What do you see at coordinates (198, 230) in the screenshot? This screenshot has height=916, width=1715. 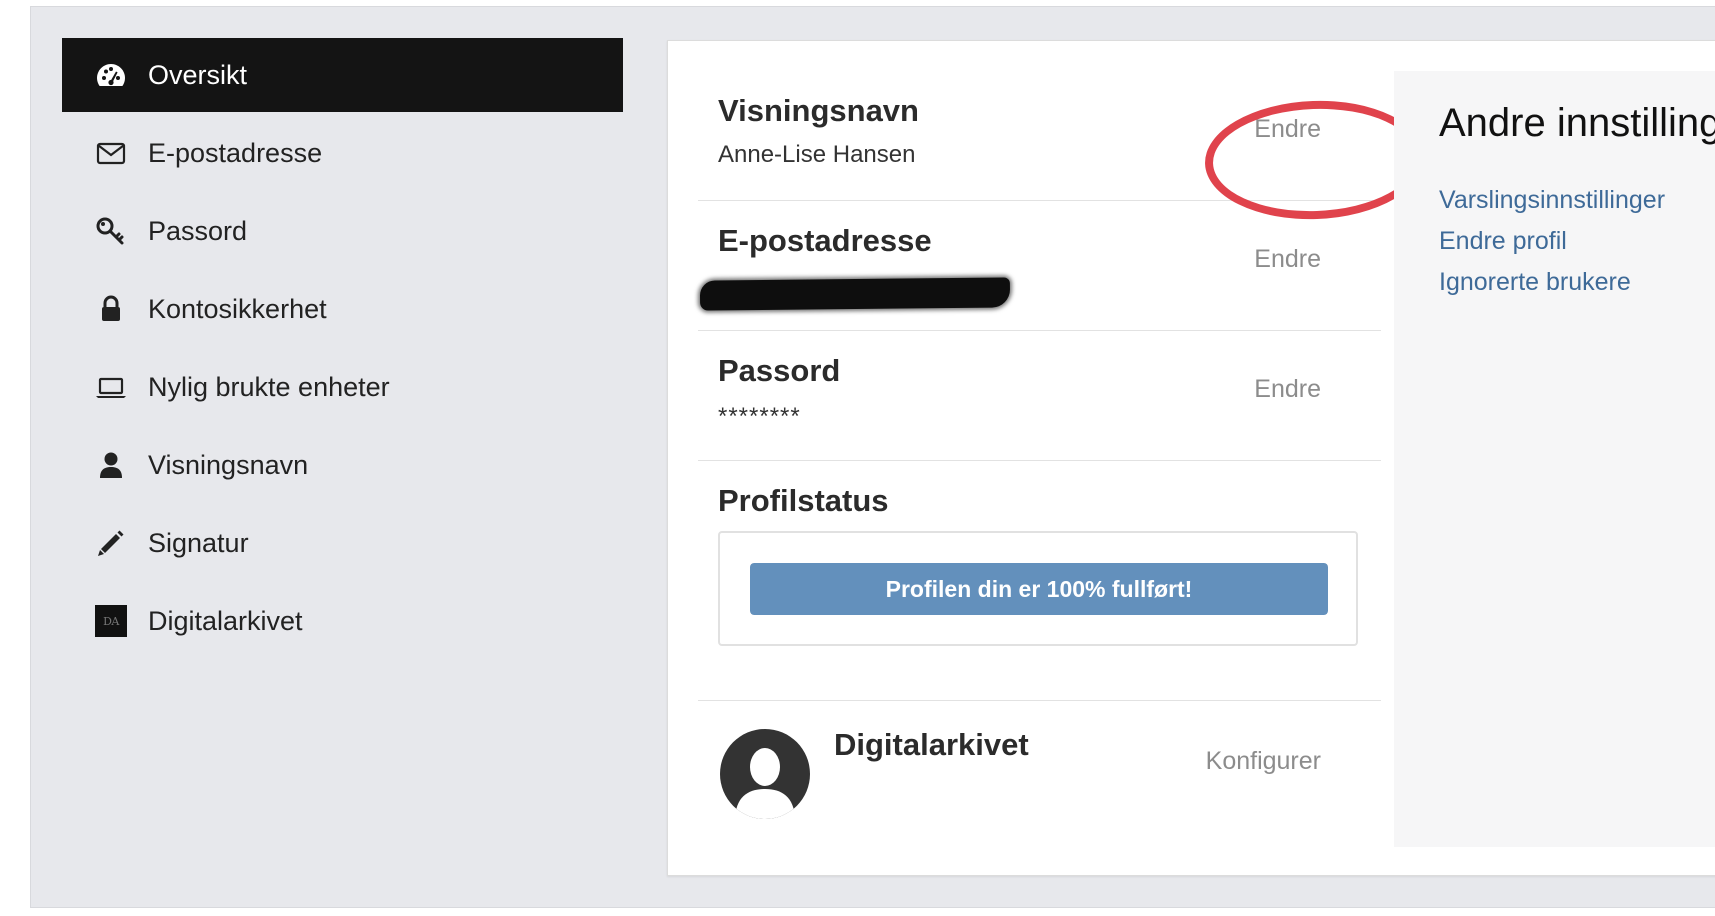 I see `sidebar-item-label: Passord` at bounding box center [198, 230].